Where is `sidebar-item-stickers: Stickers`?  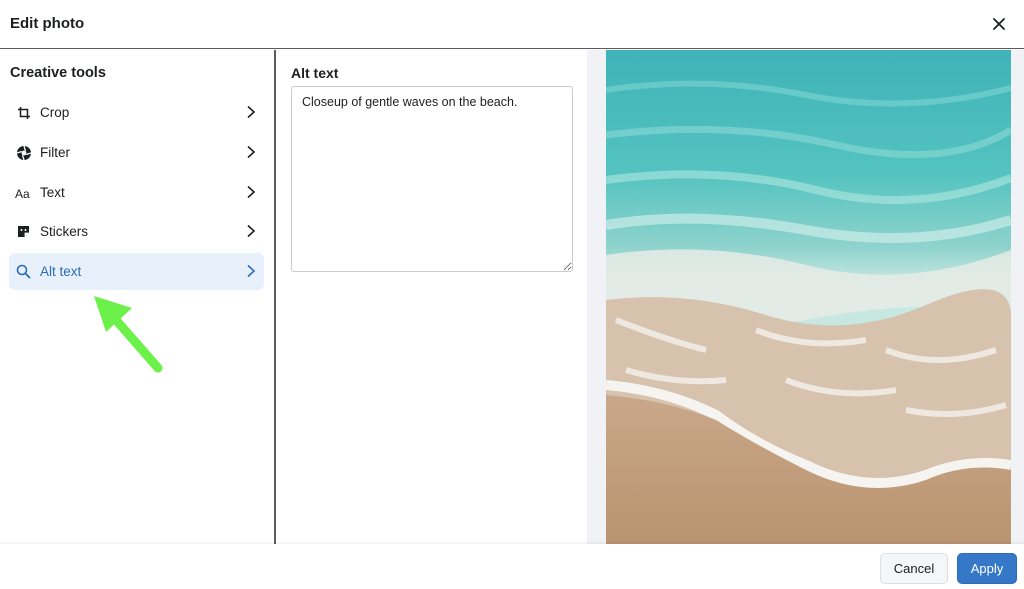
sidebar-item-stickers: Stickers is located at coordinates (136, 231).